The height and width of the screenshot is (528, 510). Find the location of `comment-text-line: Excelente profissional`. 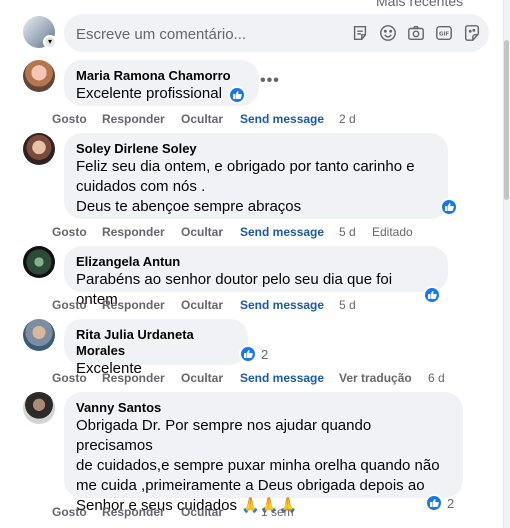

comment-text-line: Excelente profissional is located at coordinates (149, 93).